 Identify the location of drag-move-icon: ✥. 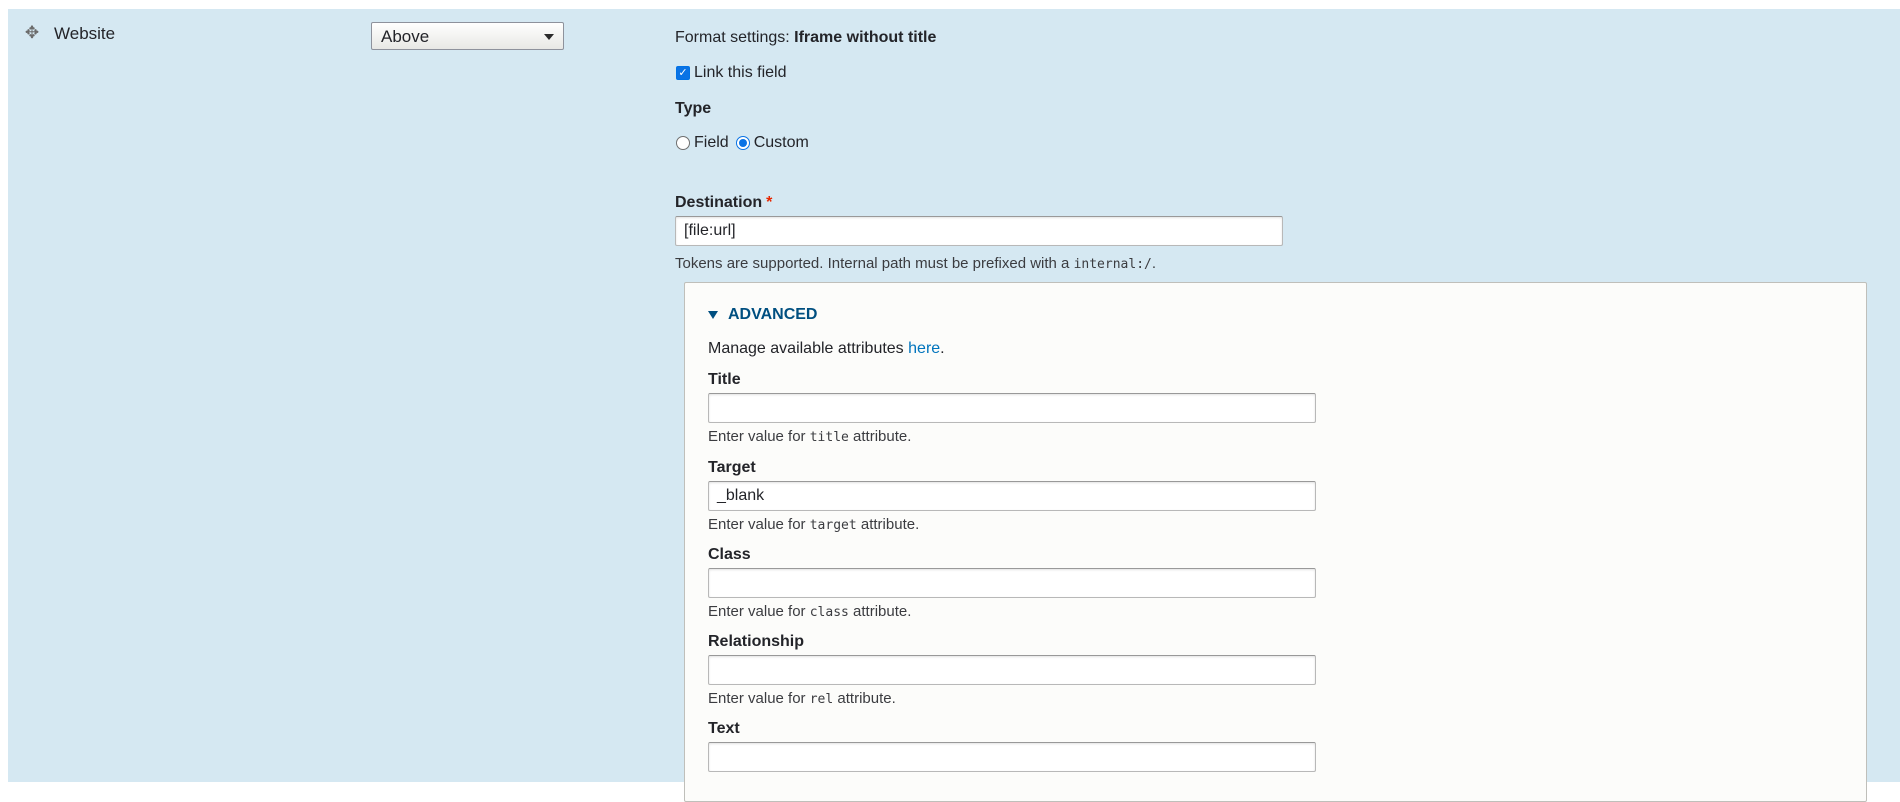
(32, 33).